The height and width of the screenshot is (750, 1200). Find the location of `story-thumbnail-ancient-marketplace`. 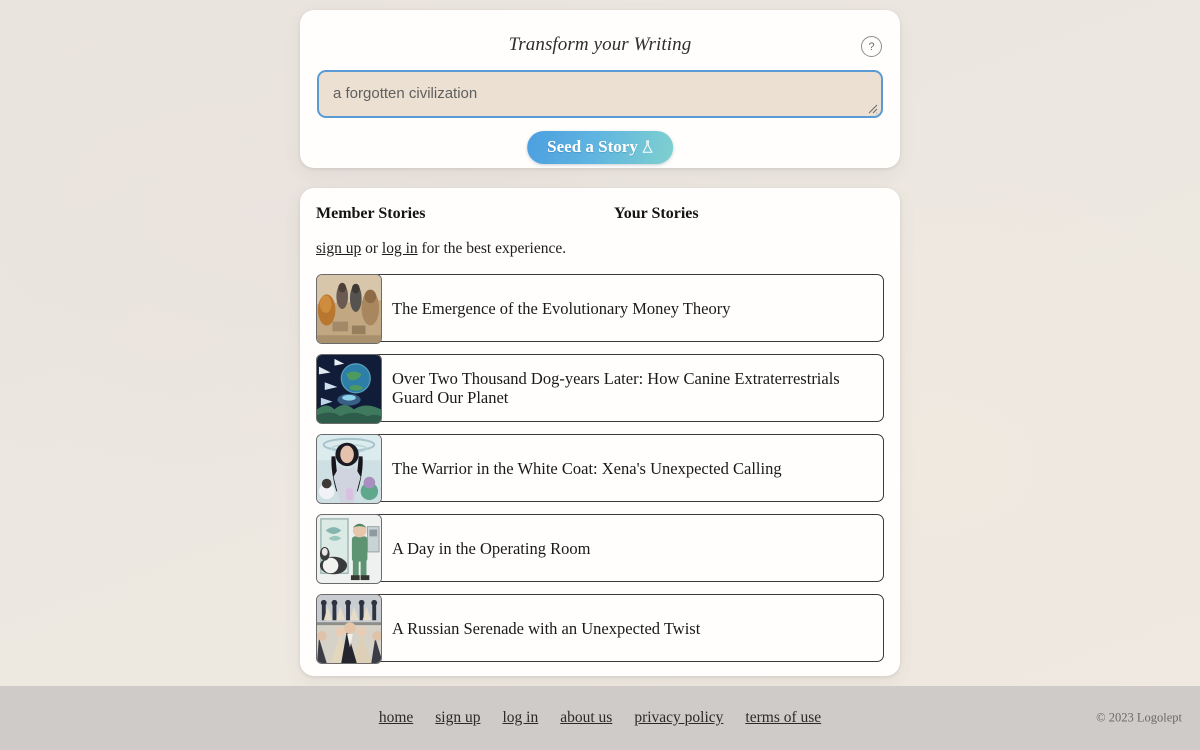

story-thumbnail-ancient-marketplace is located at coordinates (349, 309).